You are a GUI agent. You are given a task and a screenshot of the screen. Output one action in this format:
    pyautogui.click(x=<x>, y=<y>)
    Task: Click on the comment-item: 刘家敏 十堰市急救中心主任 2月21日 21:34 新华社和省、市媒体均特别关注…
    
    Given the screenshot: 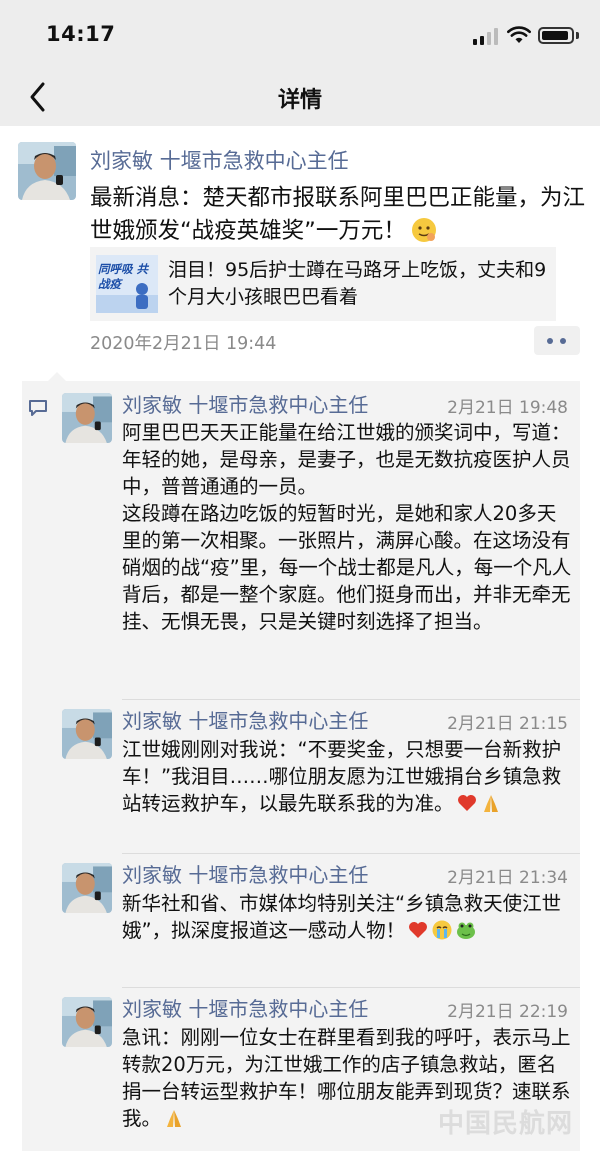 What is the action you would take?
    pyautogui.click(x=321, y=919)
    